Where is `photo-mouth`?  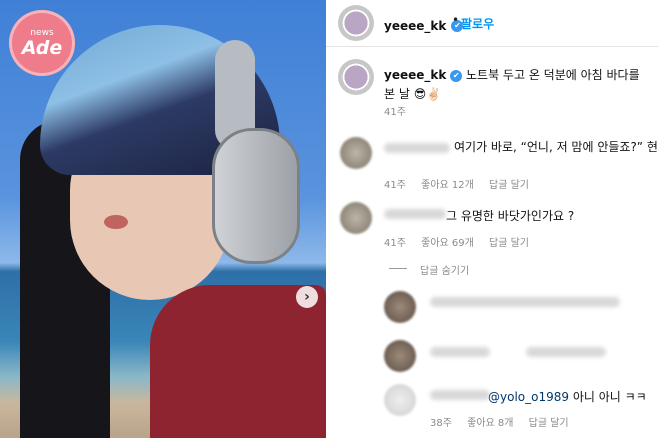
photo-mouth is located at coordinates (116, 222).